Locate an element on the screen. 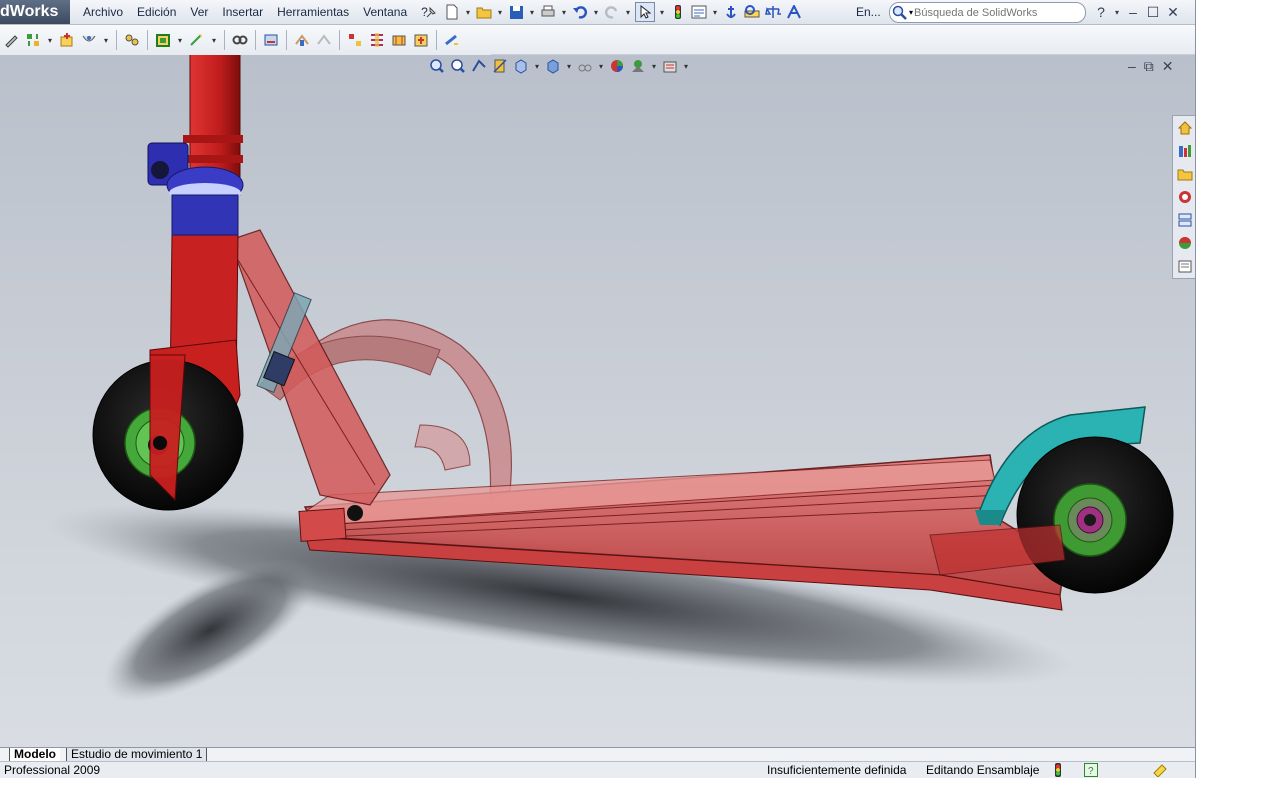  save-icon is located at coordinates (516, 12).